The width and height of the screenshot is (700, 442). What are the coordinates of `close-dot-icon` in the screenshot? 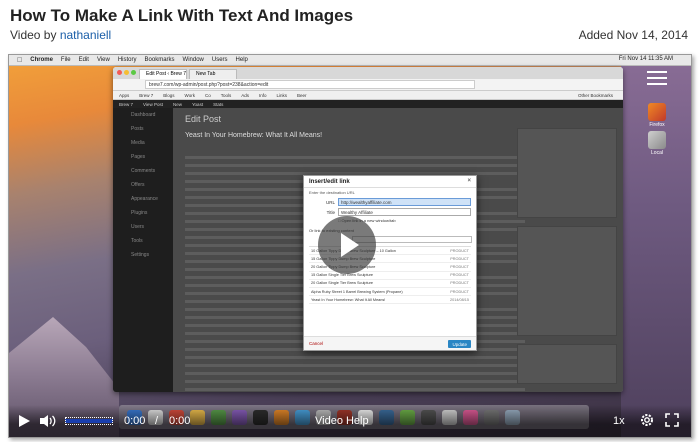 It's located at (119, 72).